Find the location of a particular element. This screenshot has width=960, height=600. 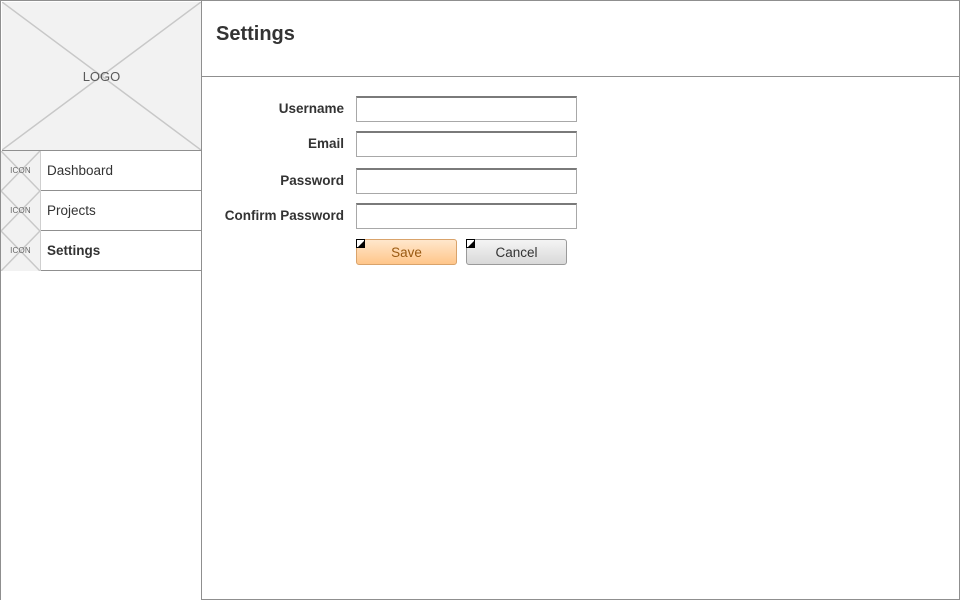

settings-placeholder-icon: ICON is located at coordinates (21, 250).